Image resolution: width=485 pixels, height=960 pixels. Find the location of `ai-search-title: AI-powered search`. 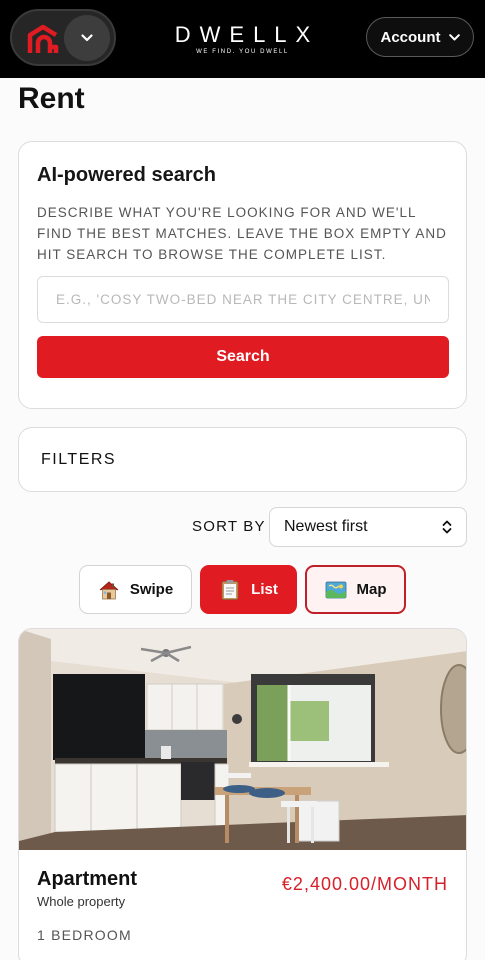

ai-search-title: AI-powered search is located at coordinates (126, 175).